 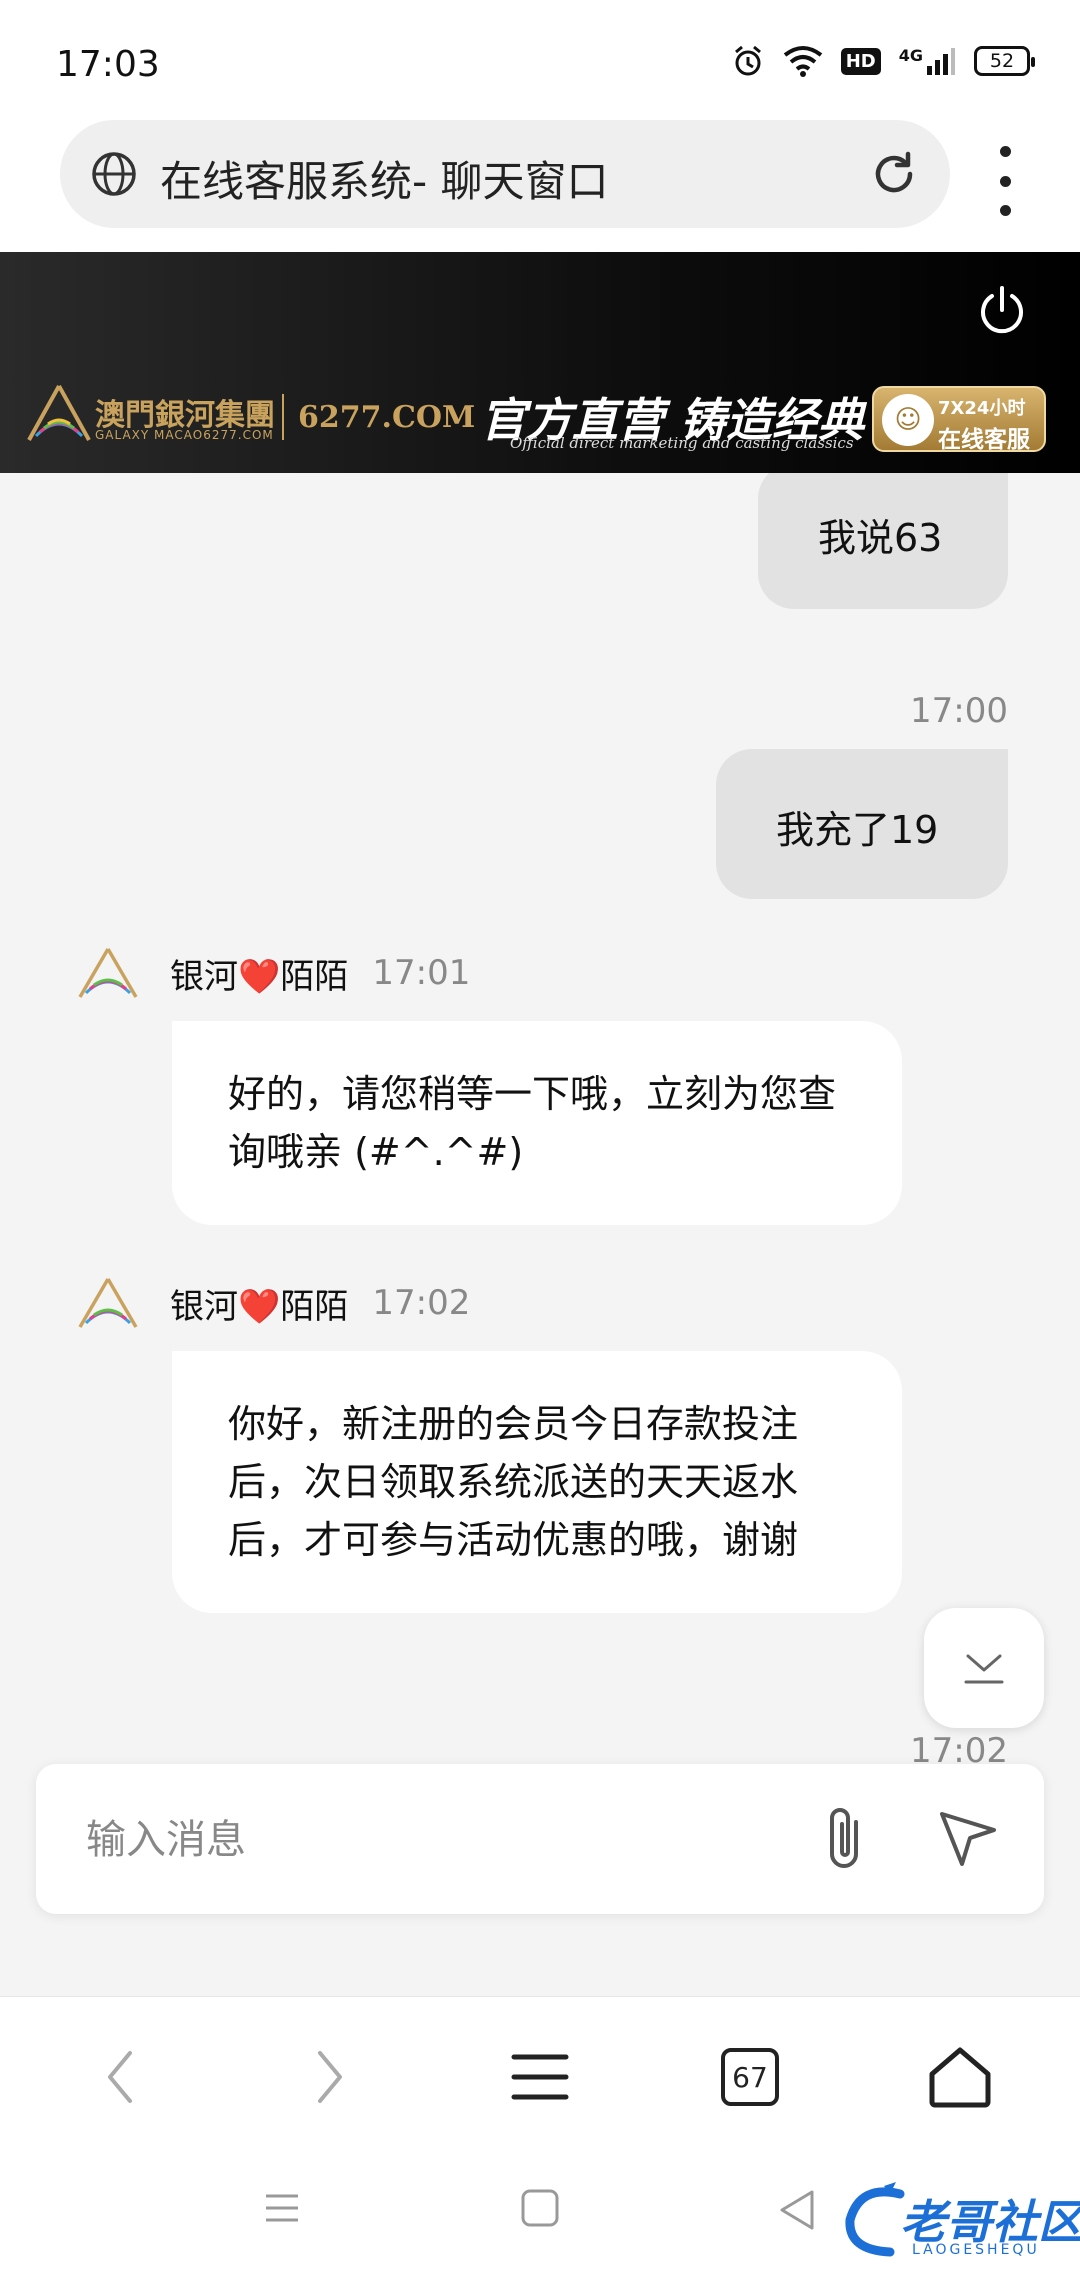 I want to click on menu-button, so click(x=540, y=2077).